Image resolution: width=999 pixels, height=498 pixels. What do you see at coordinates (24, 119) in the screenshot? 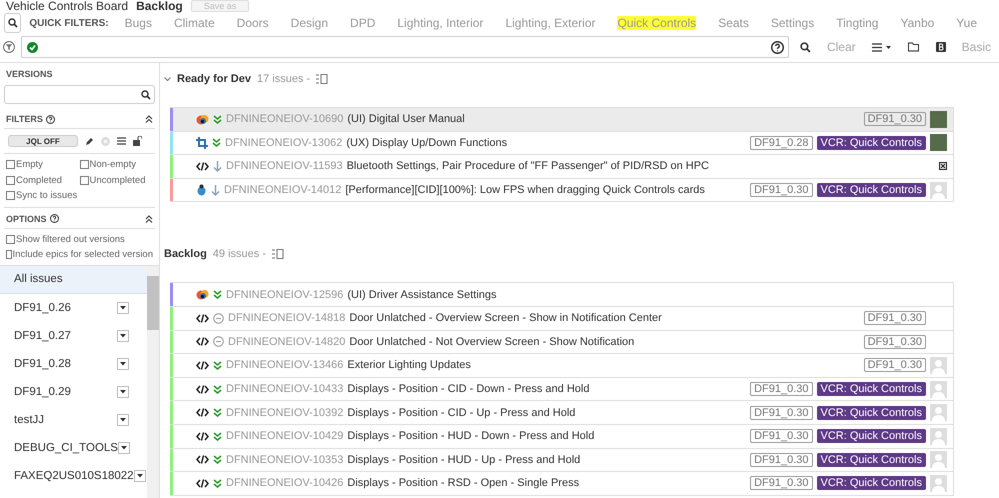
I see `filters-heading: FILTERS` at bounding box center [24, 119].